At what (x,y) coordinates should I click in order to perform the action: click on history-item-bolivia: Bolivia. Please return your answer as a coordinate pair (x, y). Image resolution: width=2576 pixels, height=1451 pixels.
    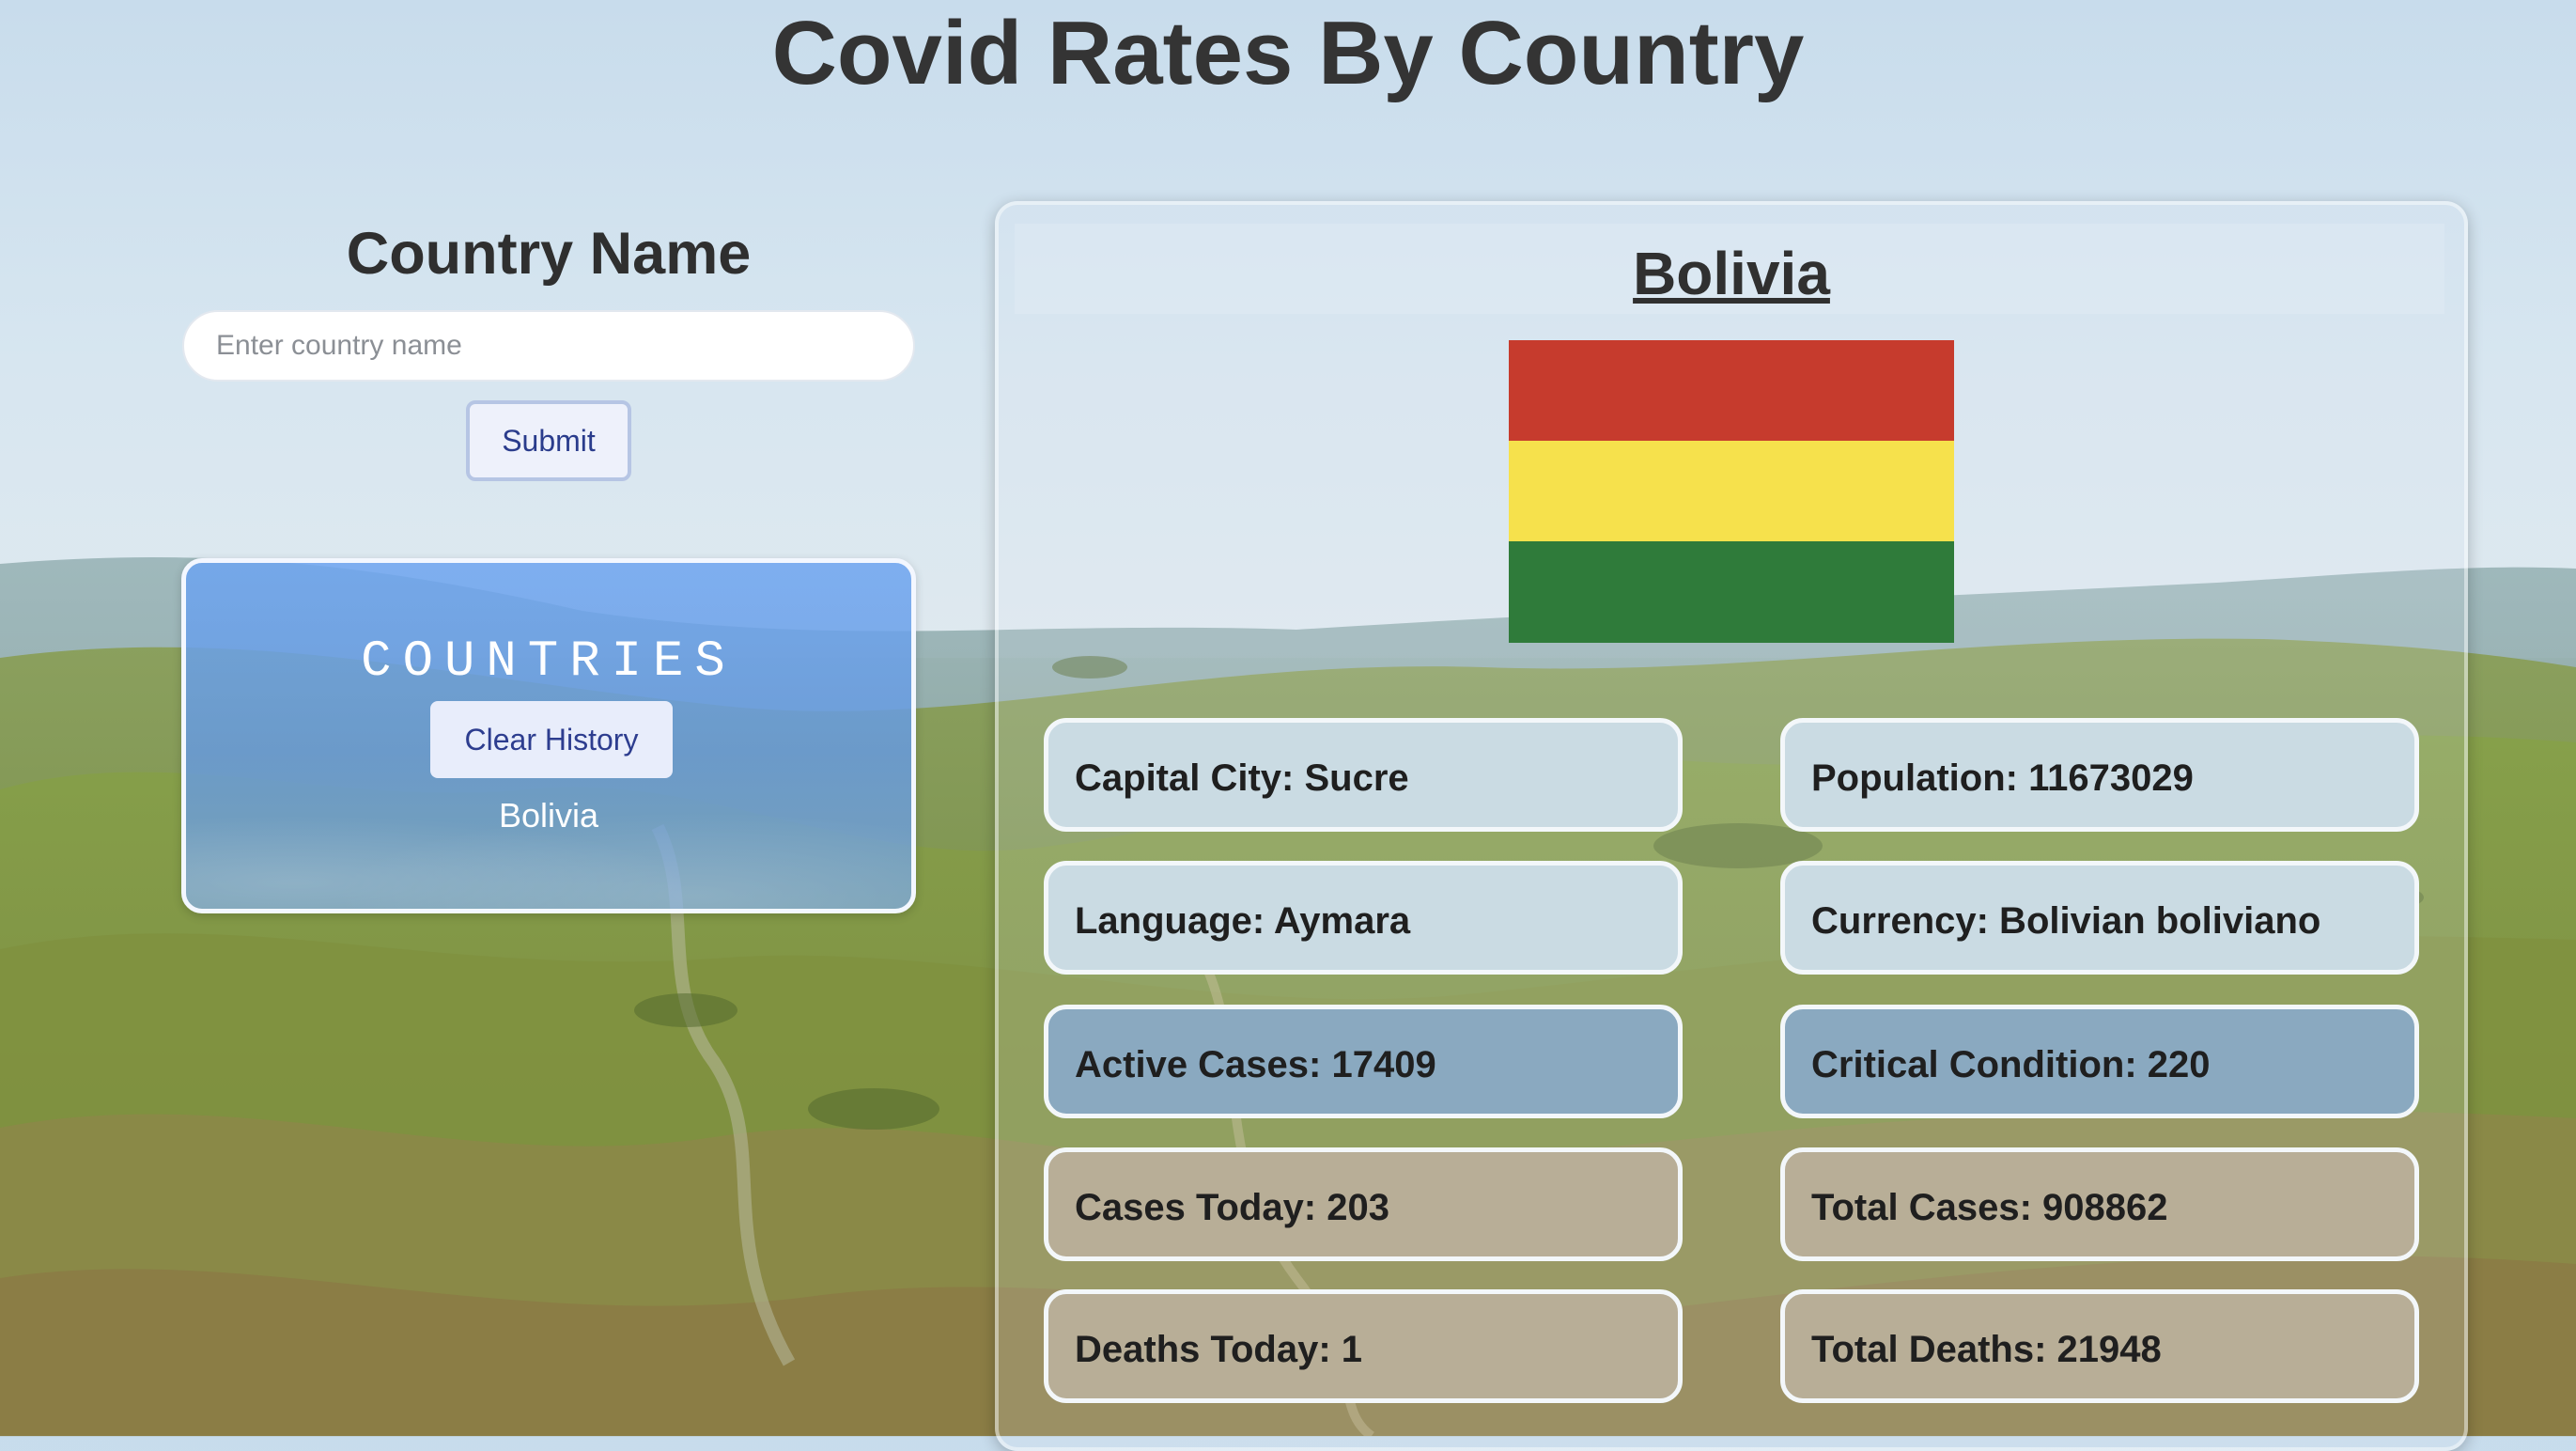
    Looking at the image, I should click on (549, 815).